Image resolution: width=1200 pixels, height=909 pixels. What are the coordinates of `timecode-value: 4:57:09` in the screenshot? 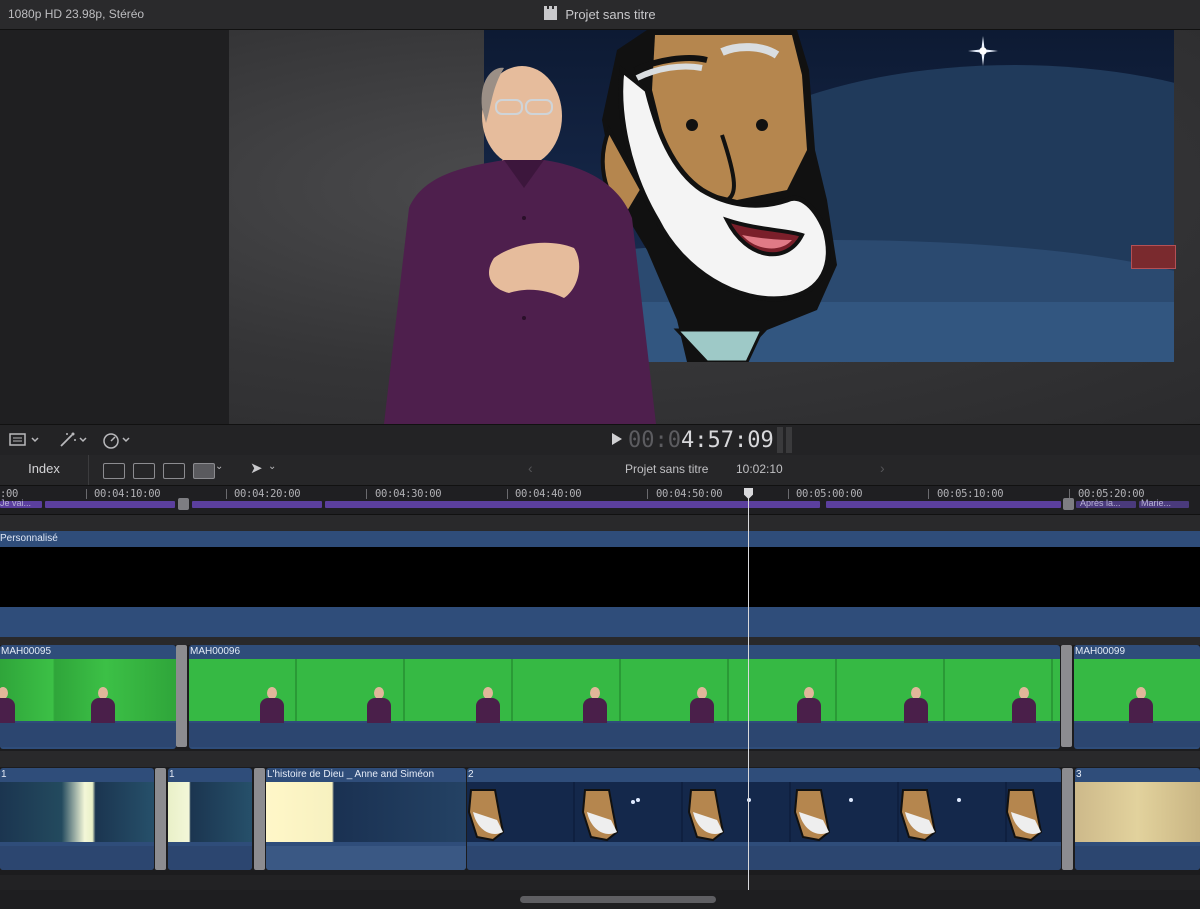 It's located at (727, 440).